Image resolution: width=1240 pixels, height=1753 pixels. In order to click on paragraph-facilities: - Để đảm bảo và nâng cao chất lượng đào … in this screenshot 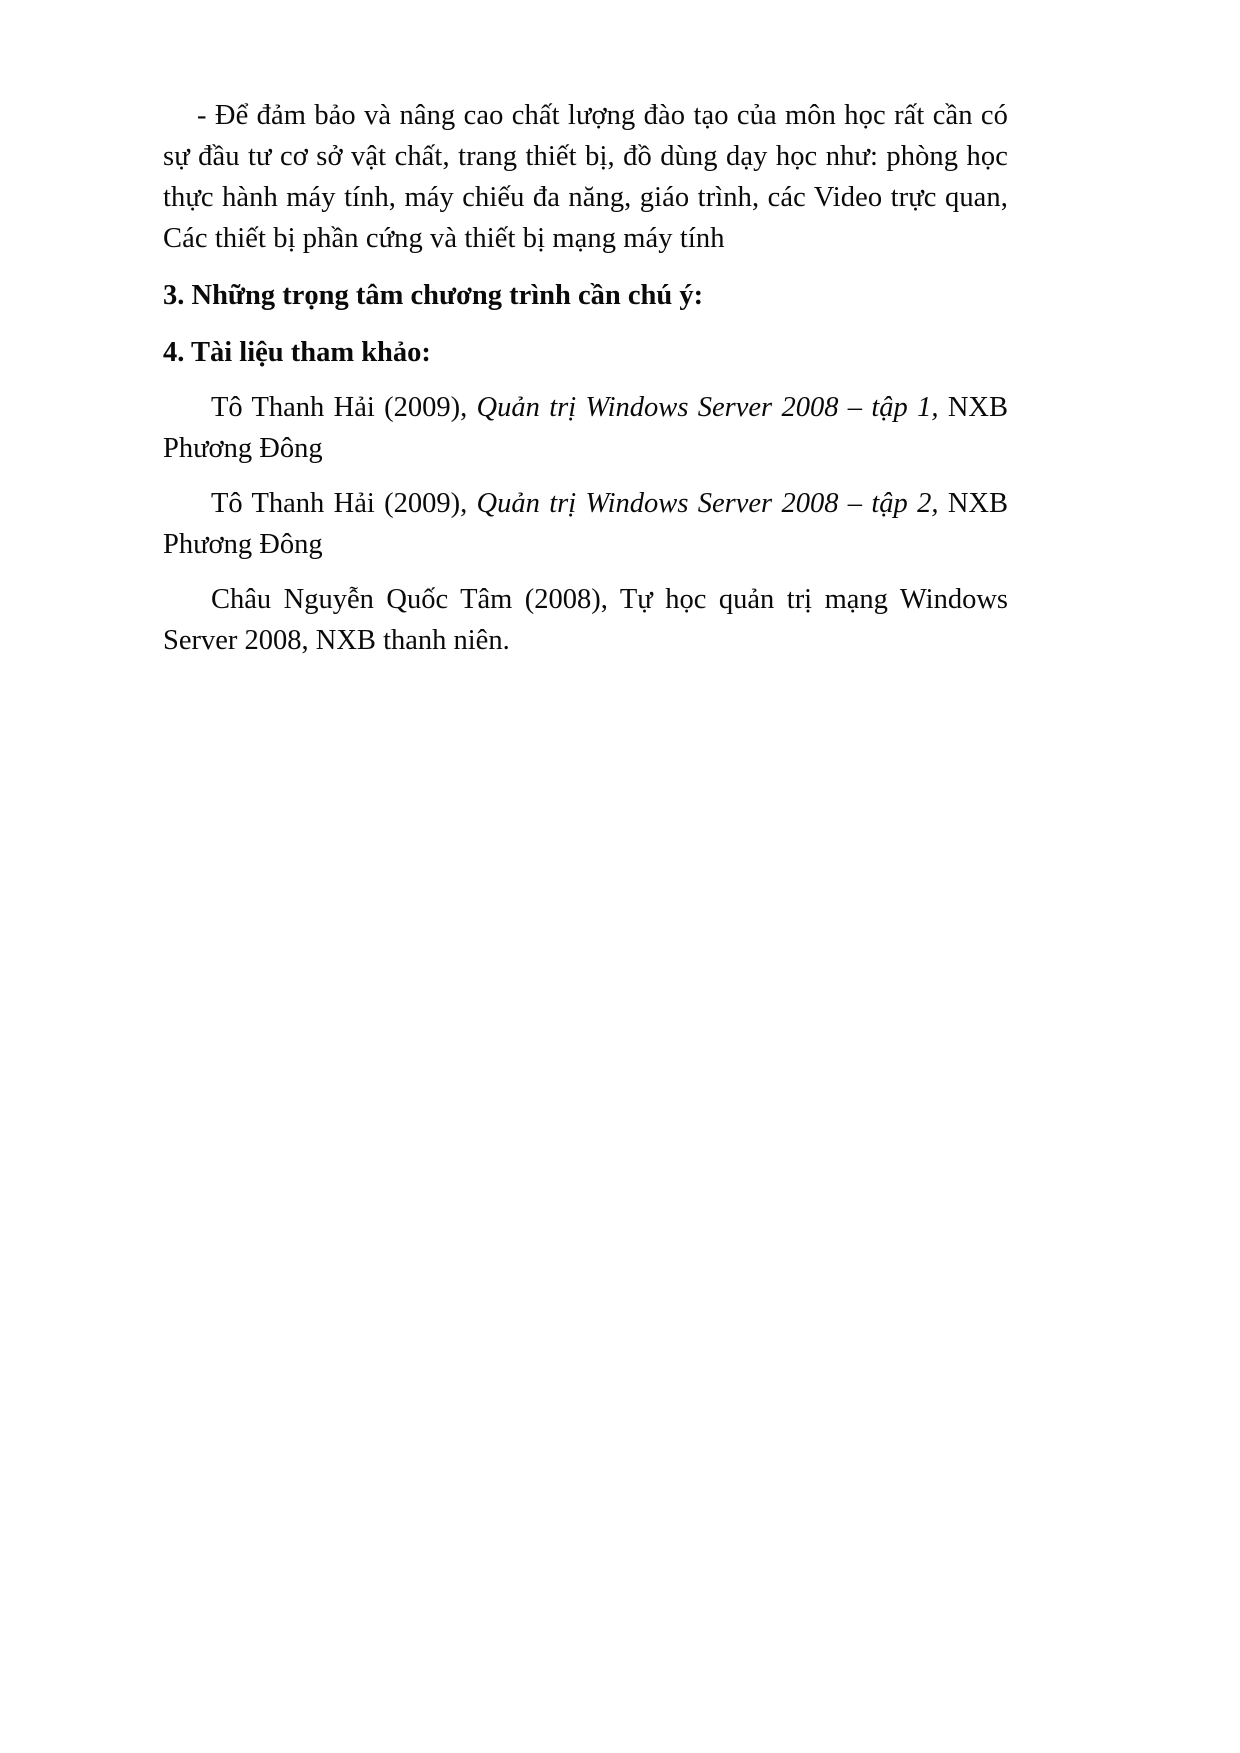, I will do `click(585, 177)`.